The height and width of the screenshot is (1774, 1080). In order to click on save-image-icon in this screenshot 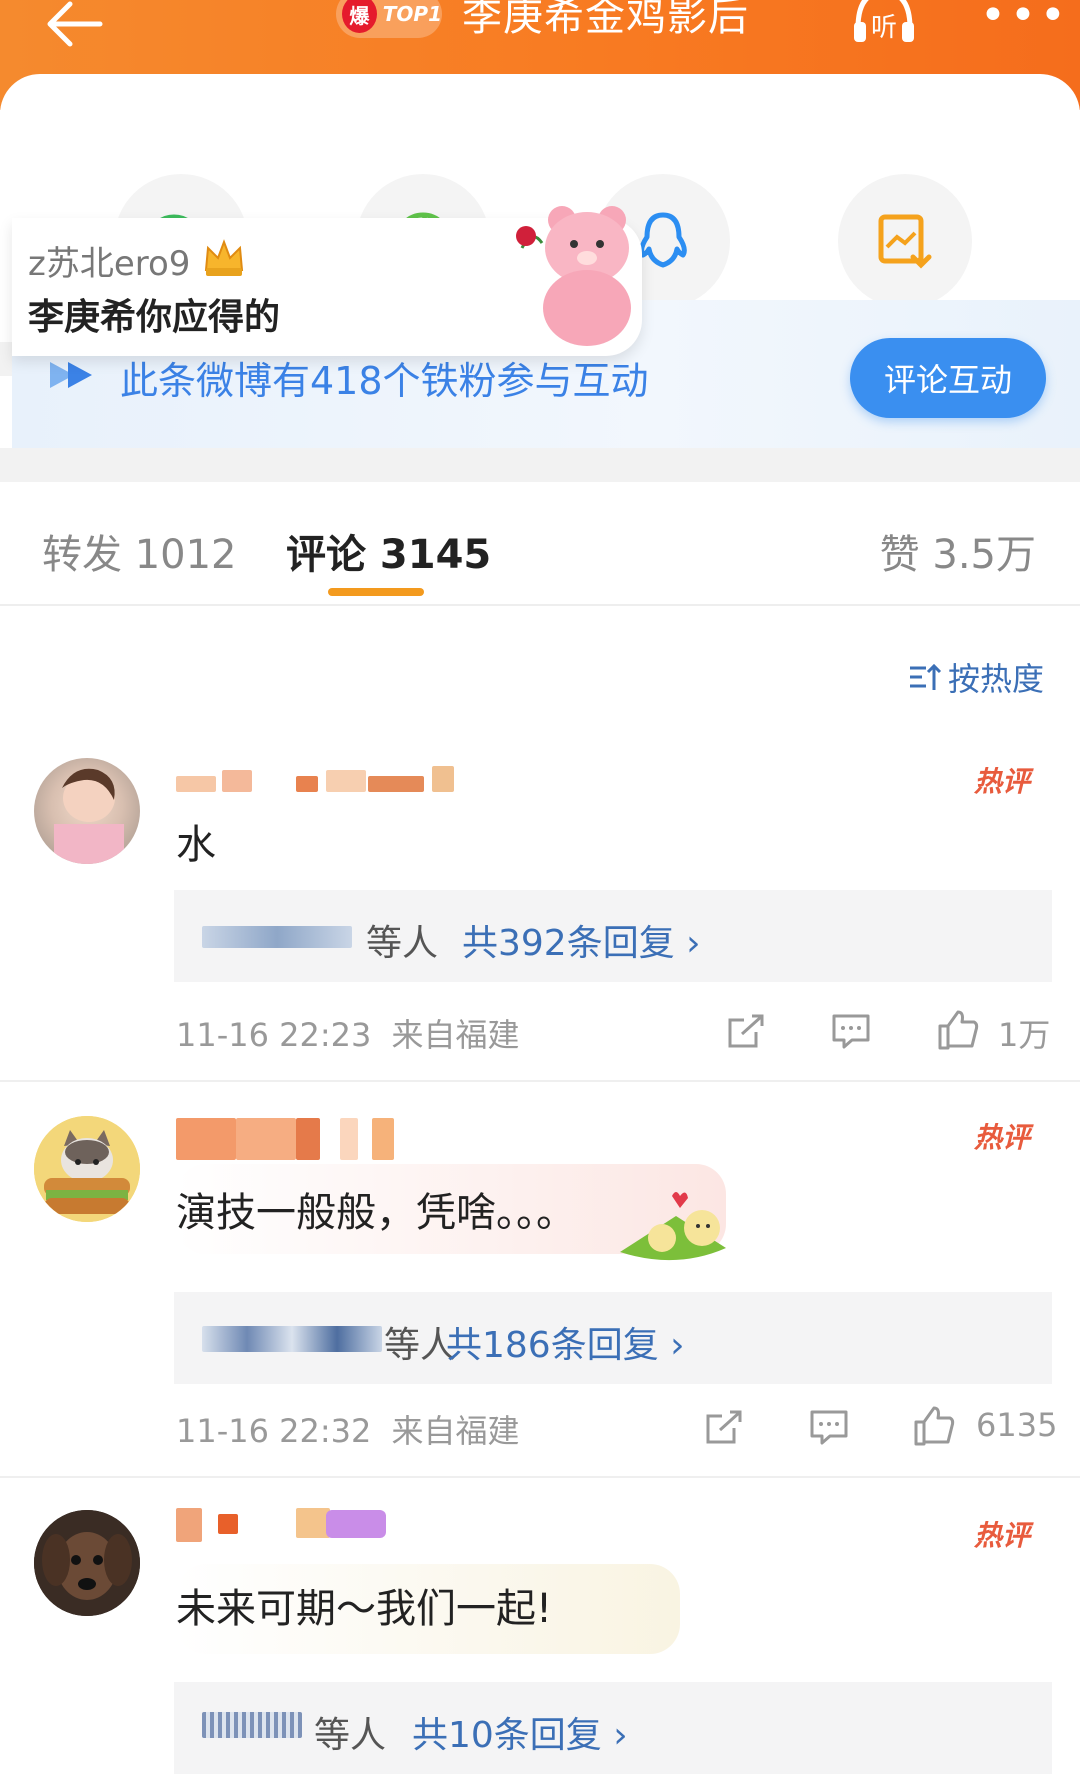, I will do `click(905, 241)`.